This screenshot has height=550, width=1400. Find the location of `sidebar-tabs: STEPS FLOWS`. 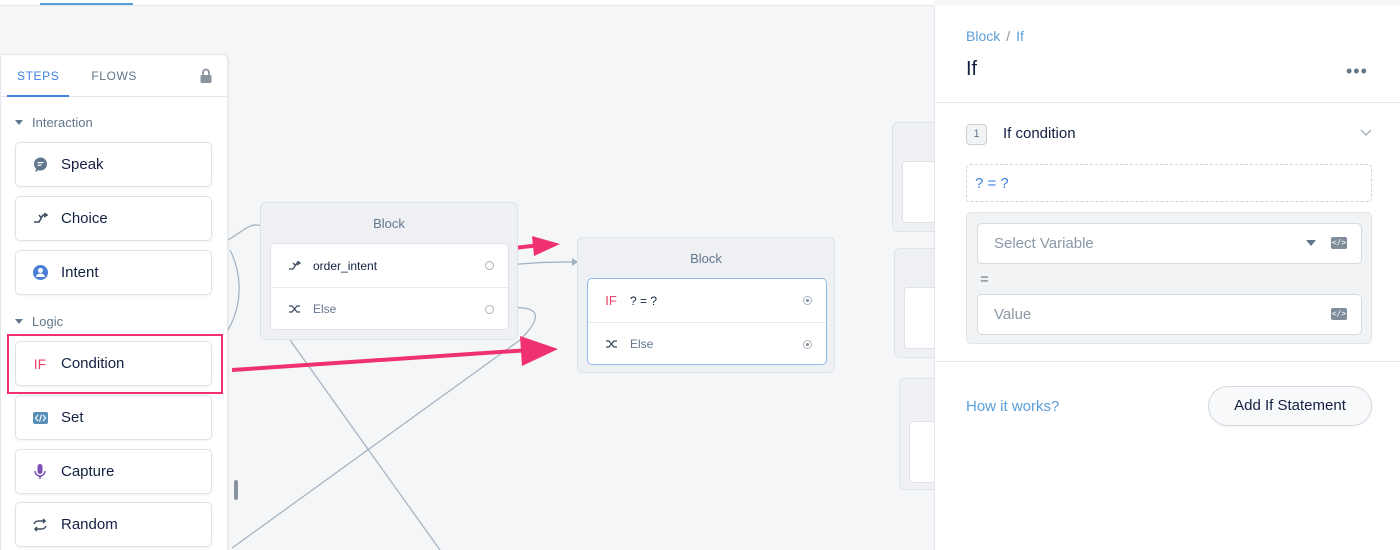

sidebar-tabs: STEPS FLOWS is located at coordinates (114, 76).